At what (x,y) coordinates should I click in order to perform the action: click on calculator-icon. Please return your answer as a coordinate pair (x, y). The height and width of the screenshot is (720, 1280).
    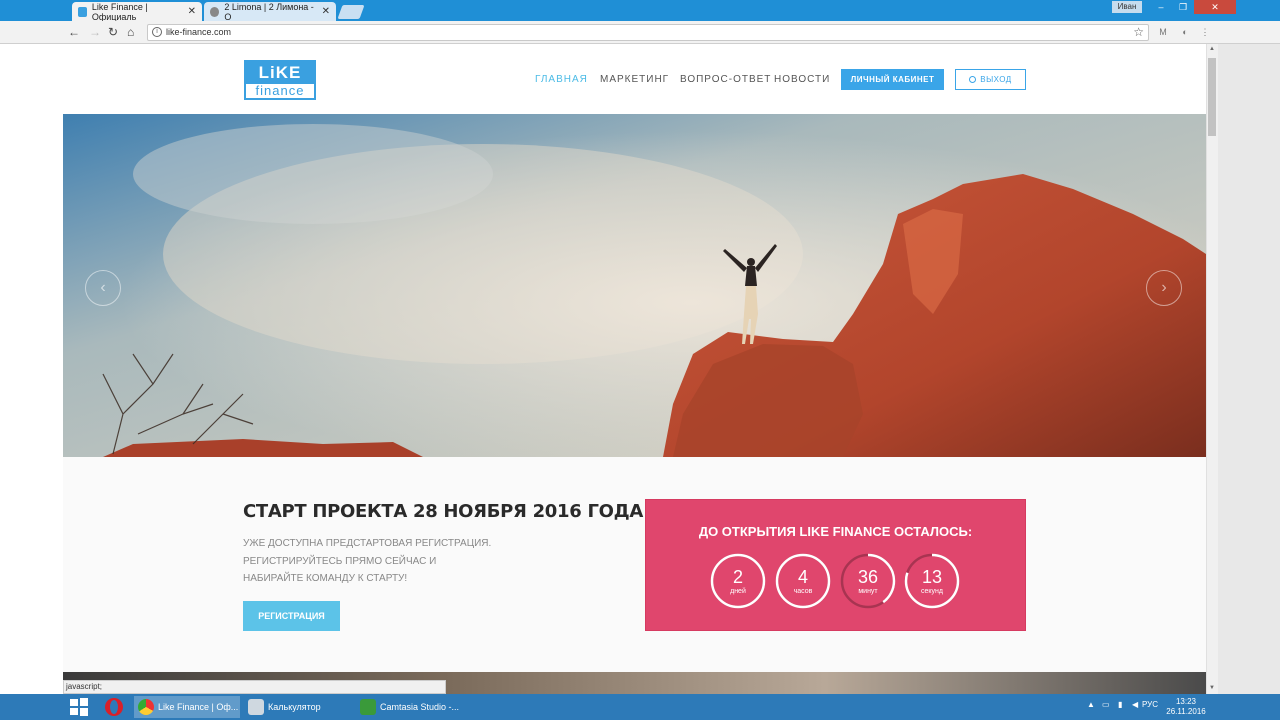
    Looking at the image, I should click on (256, 707).